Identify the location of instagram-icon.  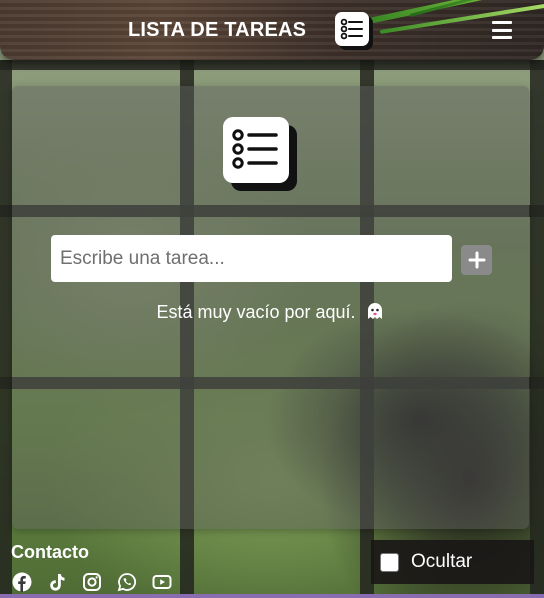
(91, 581).